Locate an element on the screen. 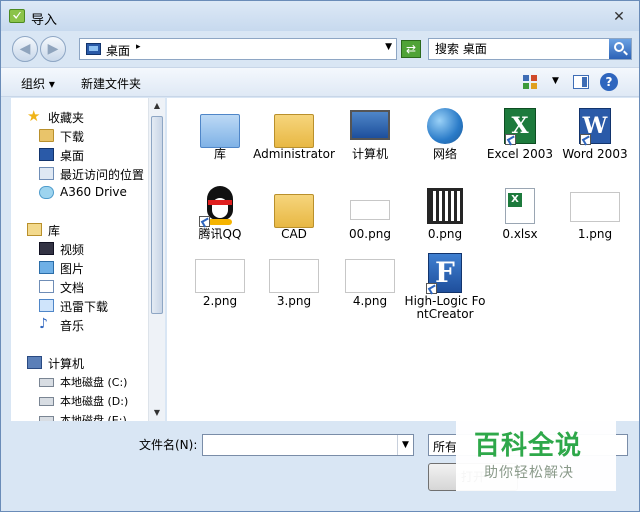 Image resolution: width=640 pixels, height=512 pixels. file-label: CAD is located at coordinates (294, 234).